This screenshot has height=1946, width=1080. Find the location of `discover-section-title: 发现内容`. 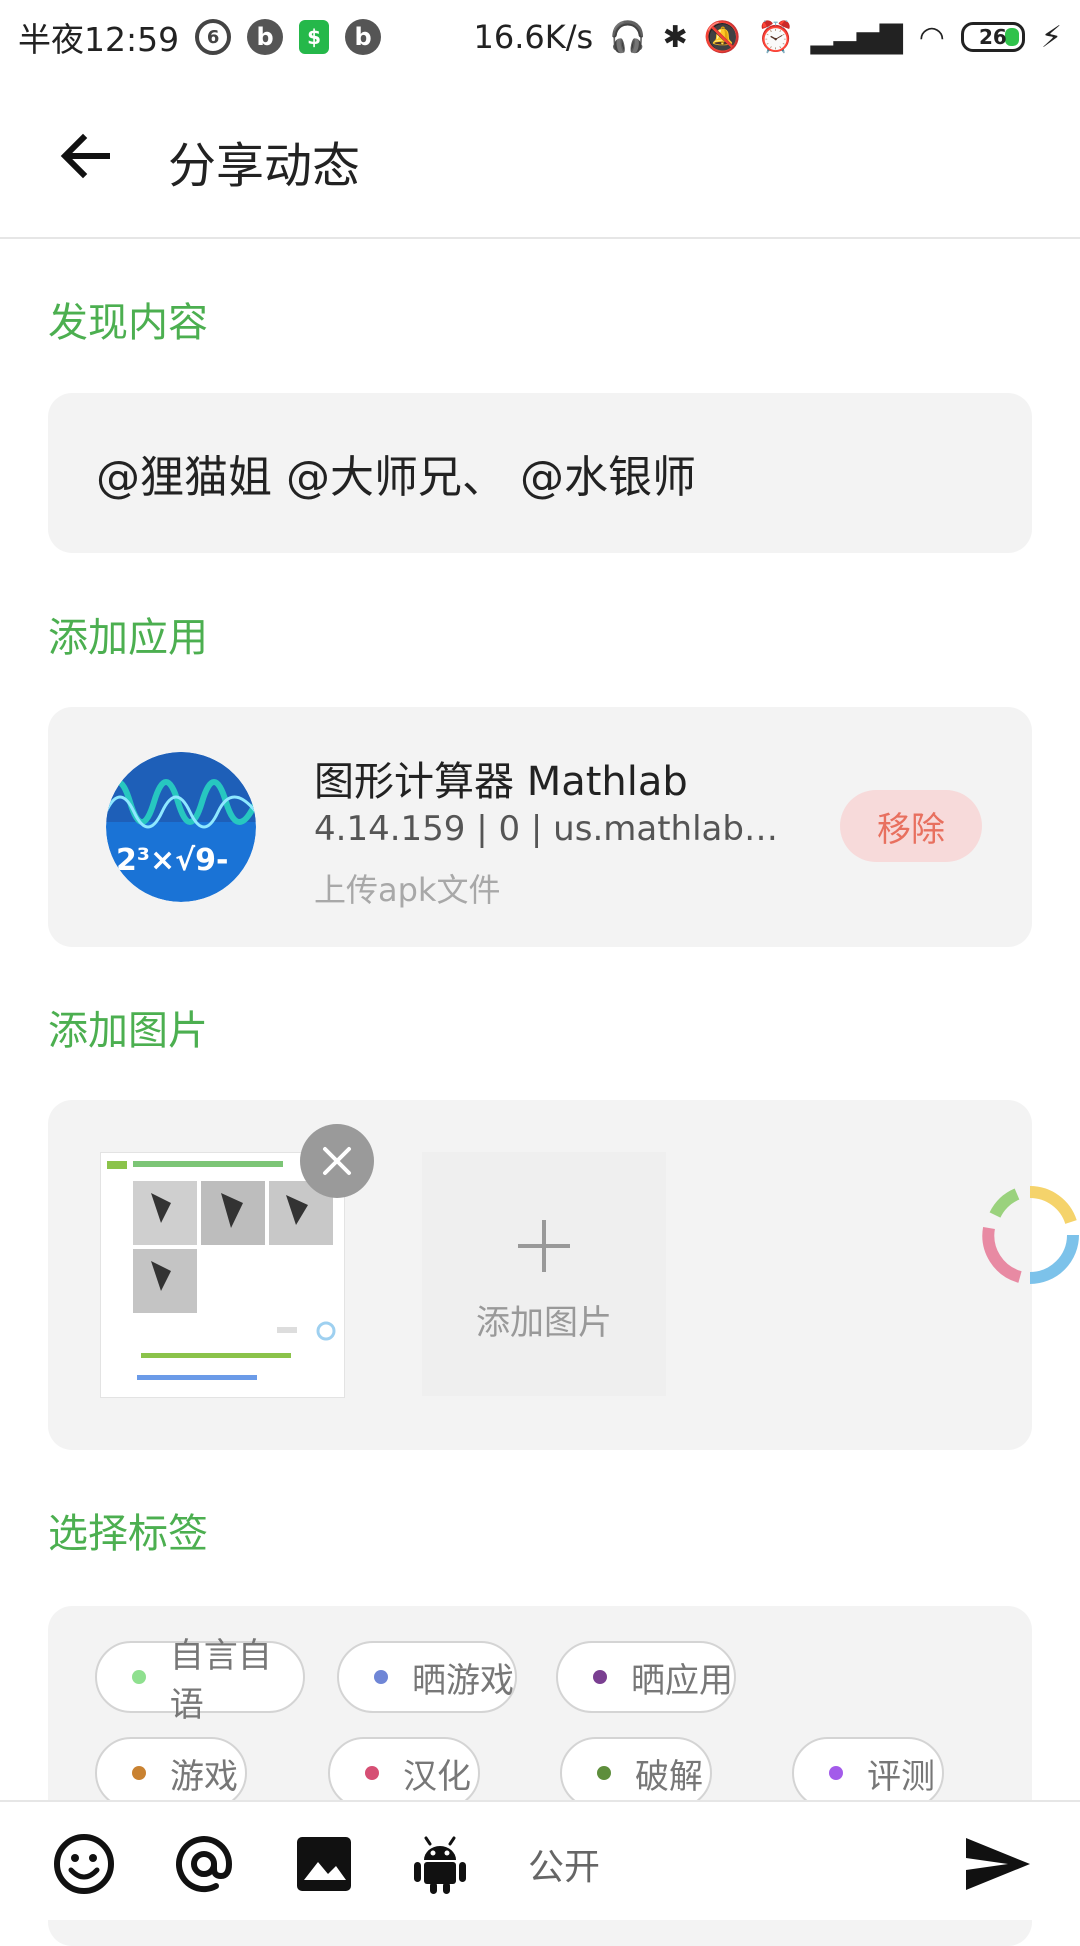

discover-section-title: 发现内容 is located at coordinates (128, 323).